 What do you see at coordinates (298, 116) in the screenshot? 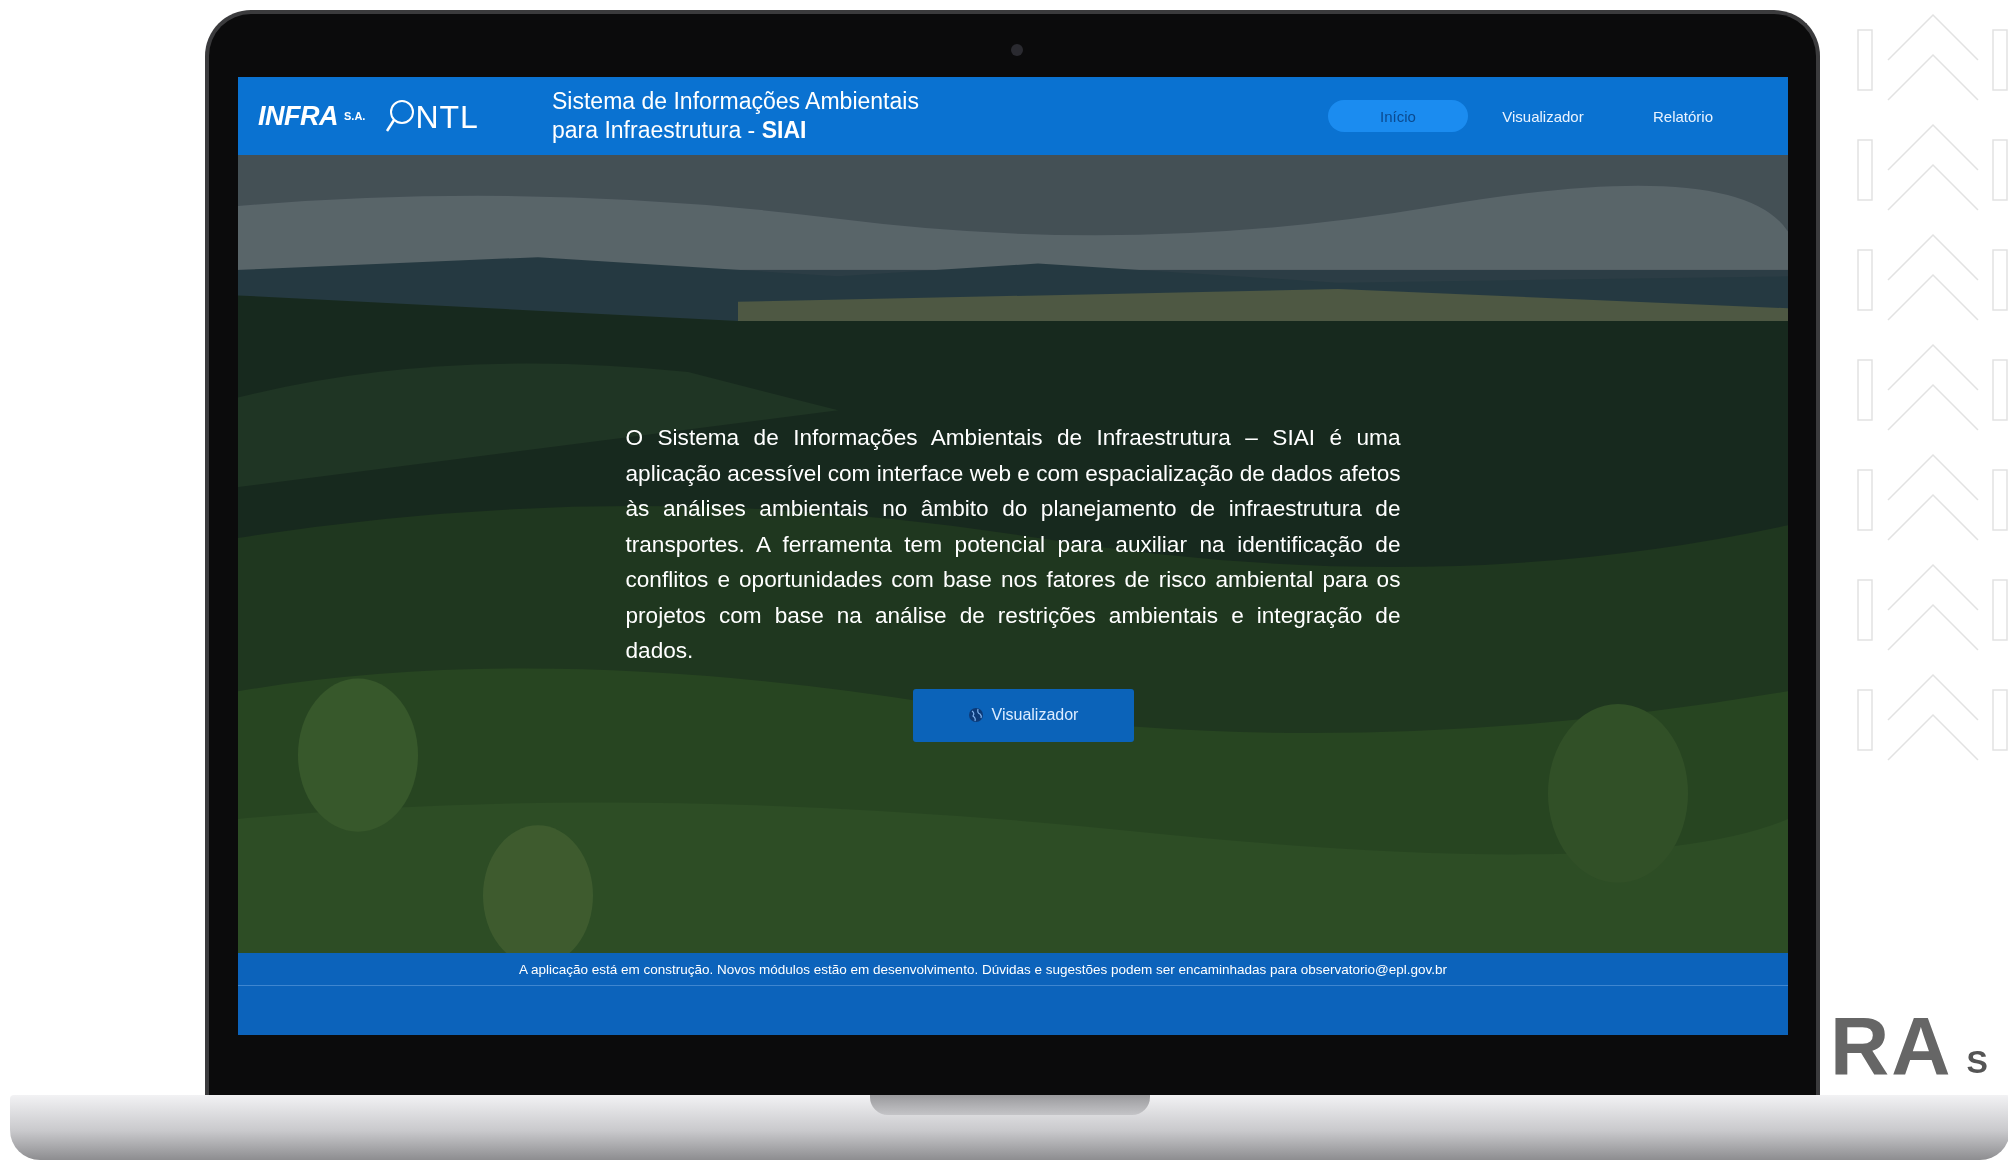
I see `logo-text: INFRA` at bounding box center [298, 116].